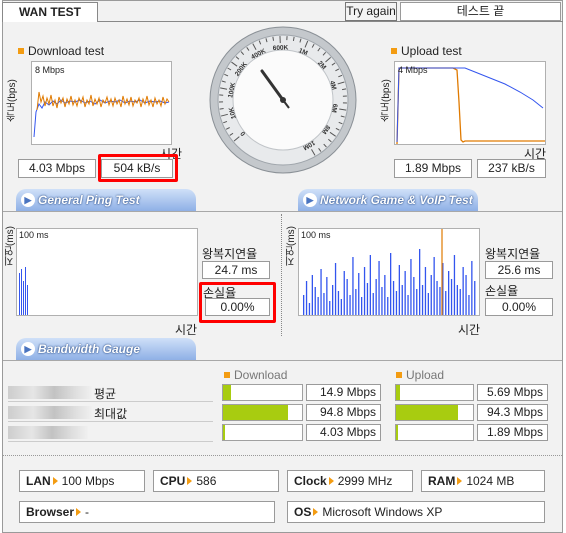 The width and height of the screenshot is (566, 533). Describe the element at coordinates (173, 481) in the screenshot. I see `cpu-label: CPU` at that location.